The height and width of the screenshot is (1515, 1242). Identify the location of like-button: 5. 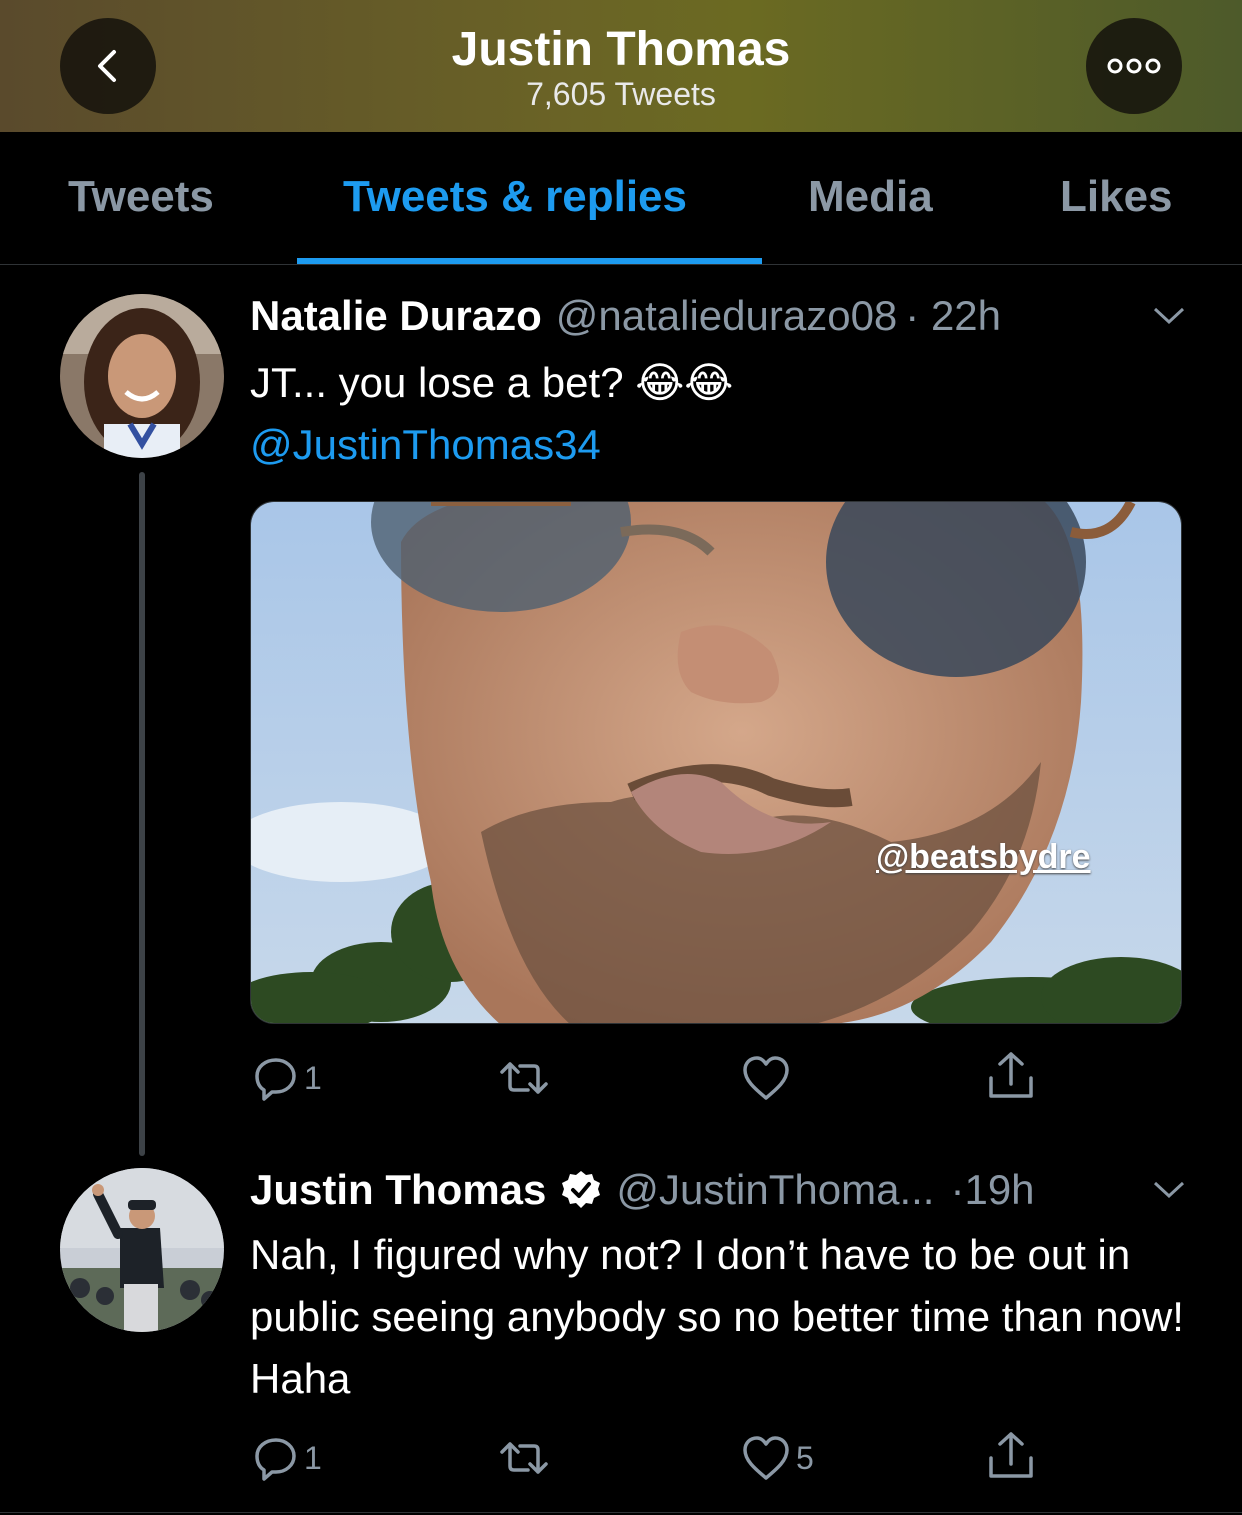
(777, 1458).